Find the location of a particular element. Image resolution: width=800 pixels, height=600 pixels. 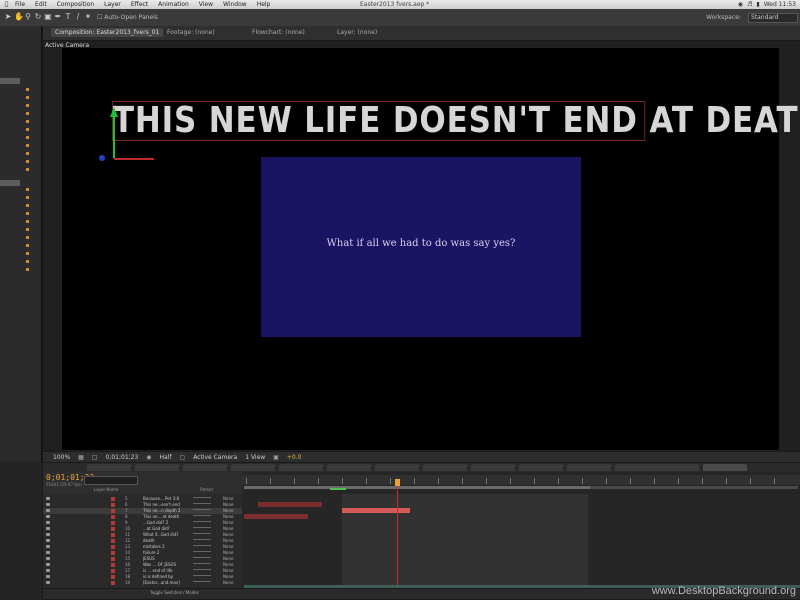

selection-tool-icon: ➤ is located at coordinates (8, 17).